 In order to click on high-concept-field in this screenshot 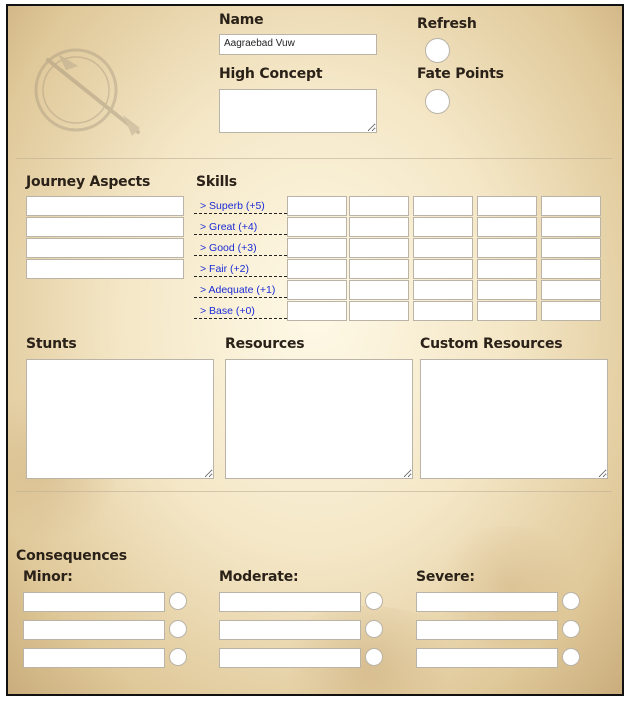, I will do `click(298, 111)`.